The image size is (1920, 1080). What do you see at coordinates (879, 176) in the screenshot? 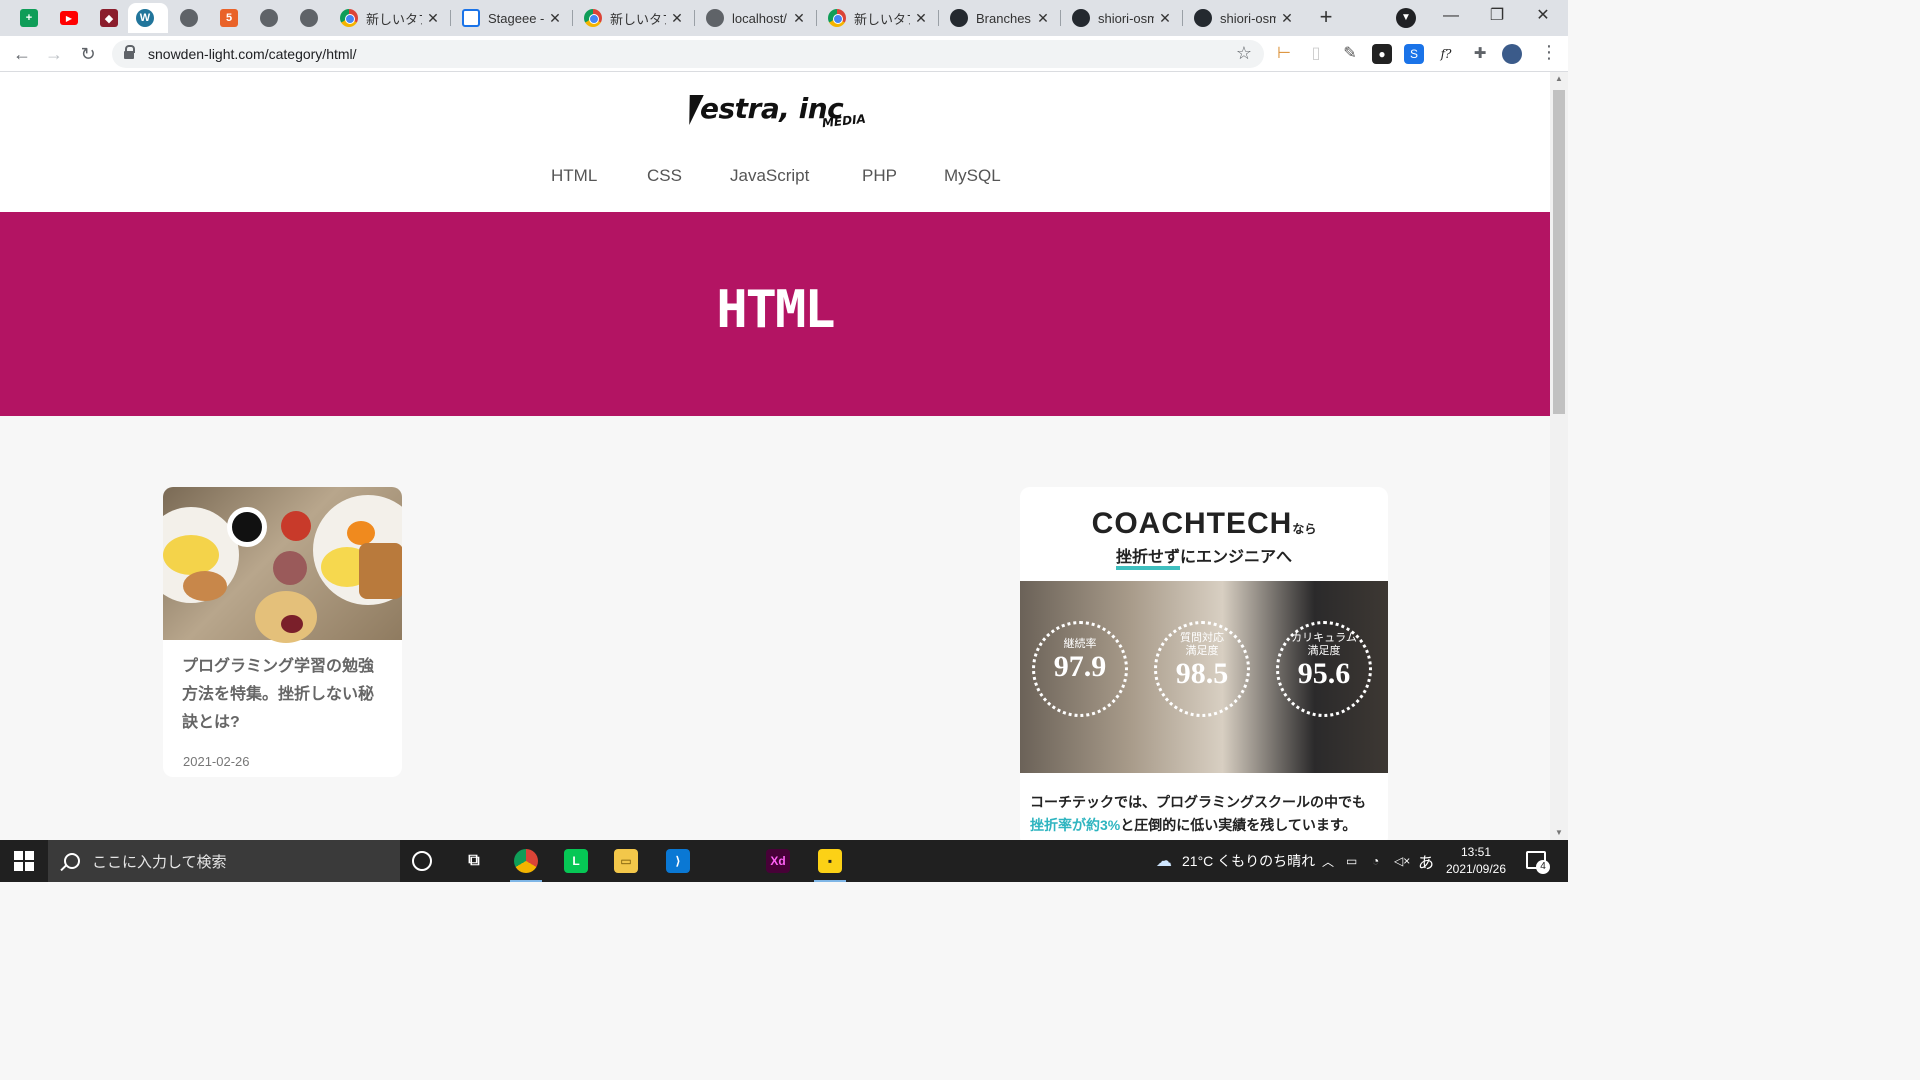
I see `nav-php: PHP` at bounding box center [879, 176].